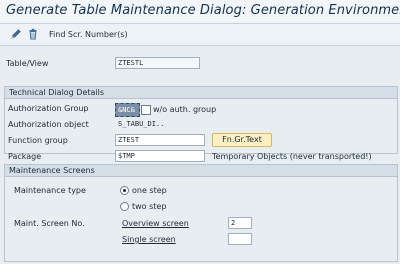 The height and width of the screenshot is (264, 400). Describe the element at coordinates (149, 206) in the screenshot. I see `two-step-label: two step` at that location.